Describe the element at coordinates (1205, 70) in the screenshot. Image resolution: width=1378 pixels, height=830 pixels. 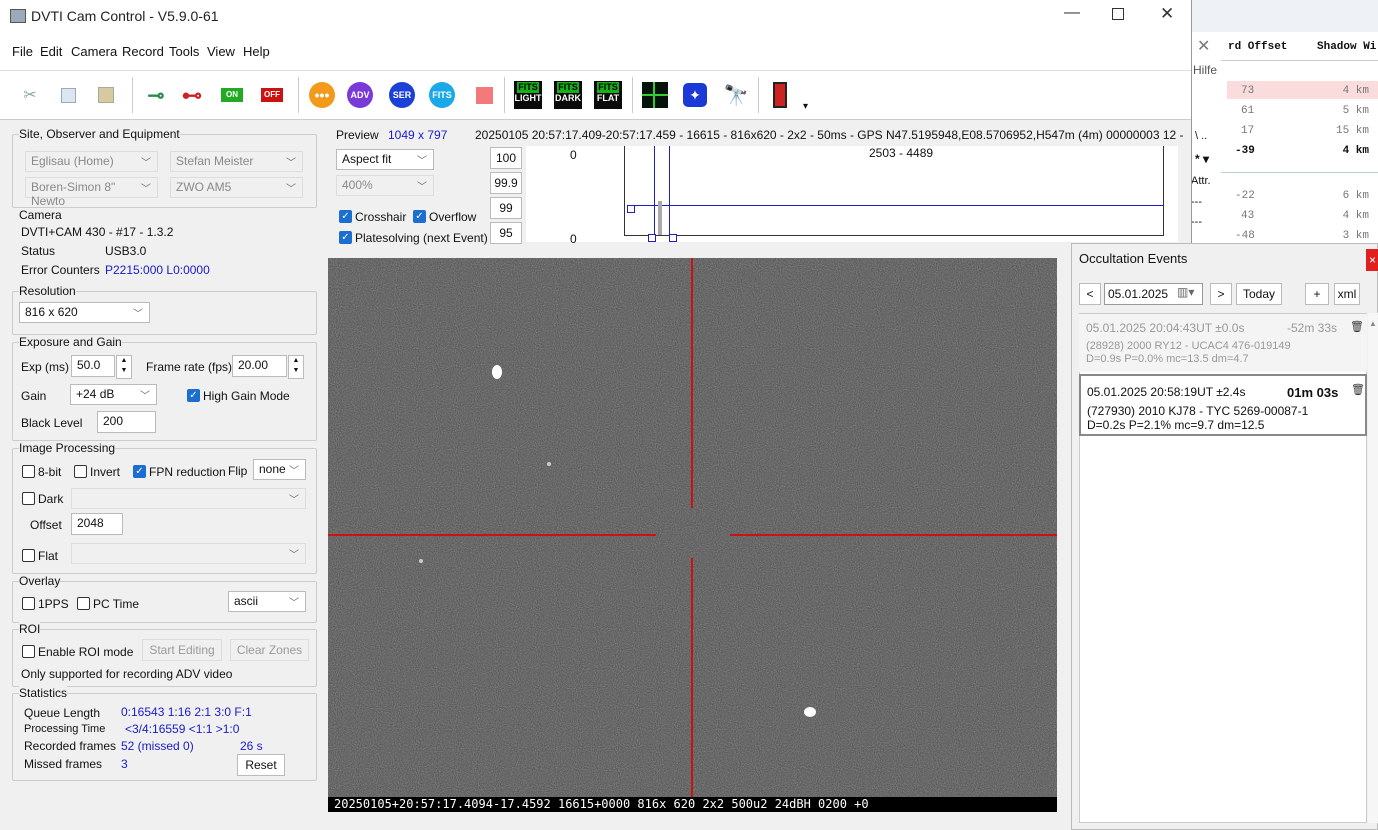
I see `bg-menu-hilfe: Hilfe` at that location.